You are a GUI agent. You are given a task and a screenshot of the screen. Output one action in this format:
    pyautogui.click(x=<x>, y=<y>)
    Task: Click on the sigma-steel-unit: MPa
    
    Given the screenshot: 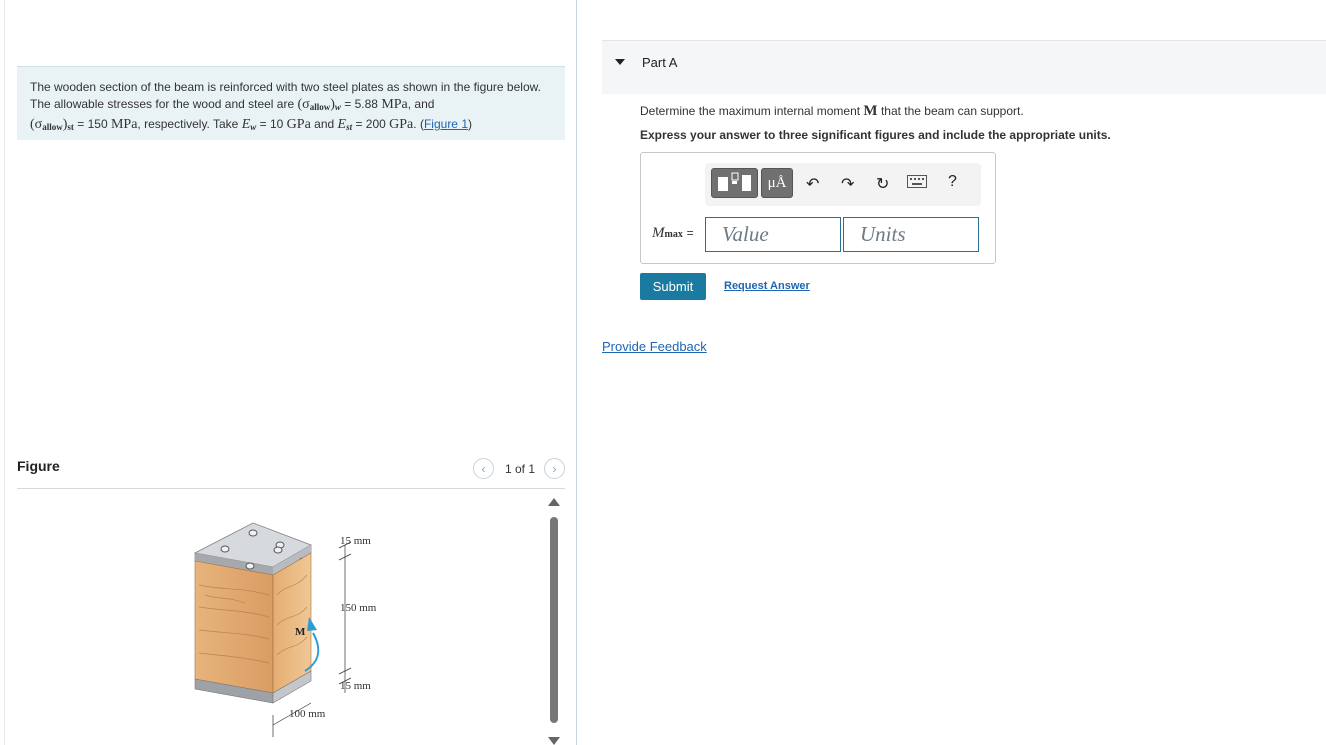 What is the action you would take?
    pyautogui.click(x=124, y=124)
    